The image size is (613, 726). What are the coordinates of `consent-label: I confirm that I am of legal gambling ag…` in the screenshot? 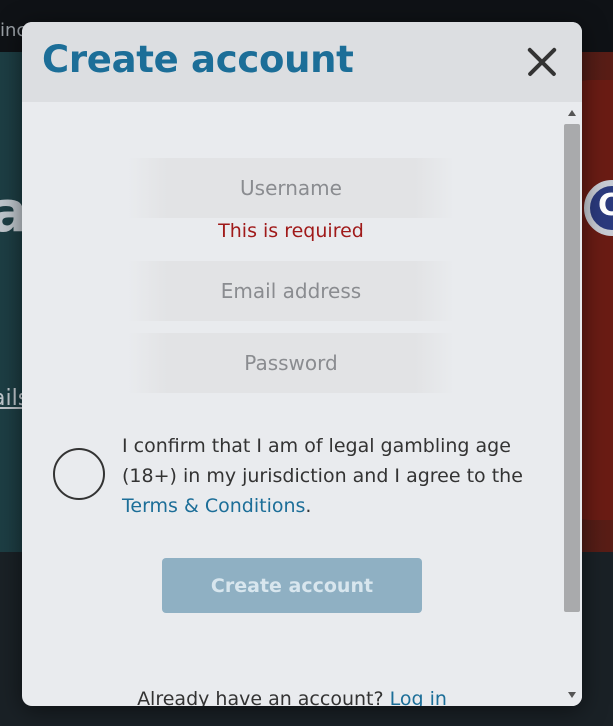 It's located at (322, 461).